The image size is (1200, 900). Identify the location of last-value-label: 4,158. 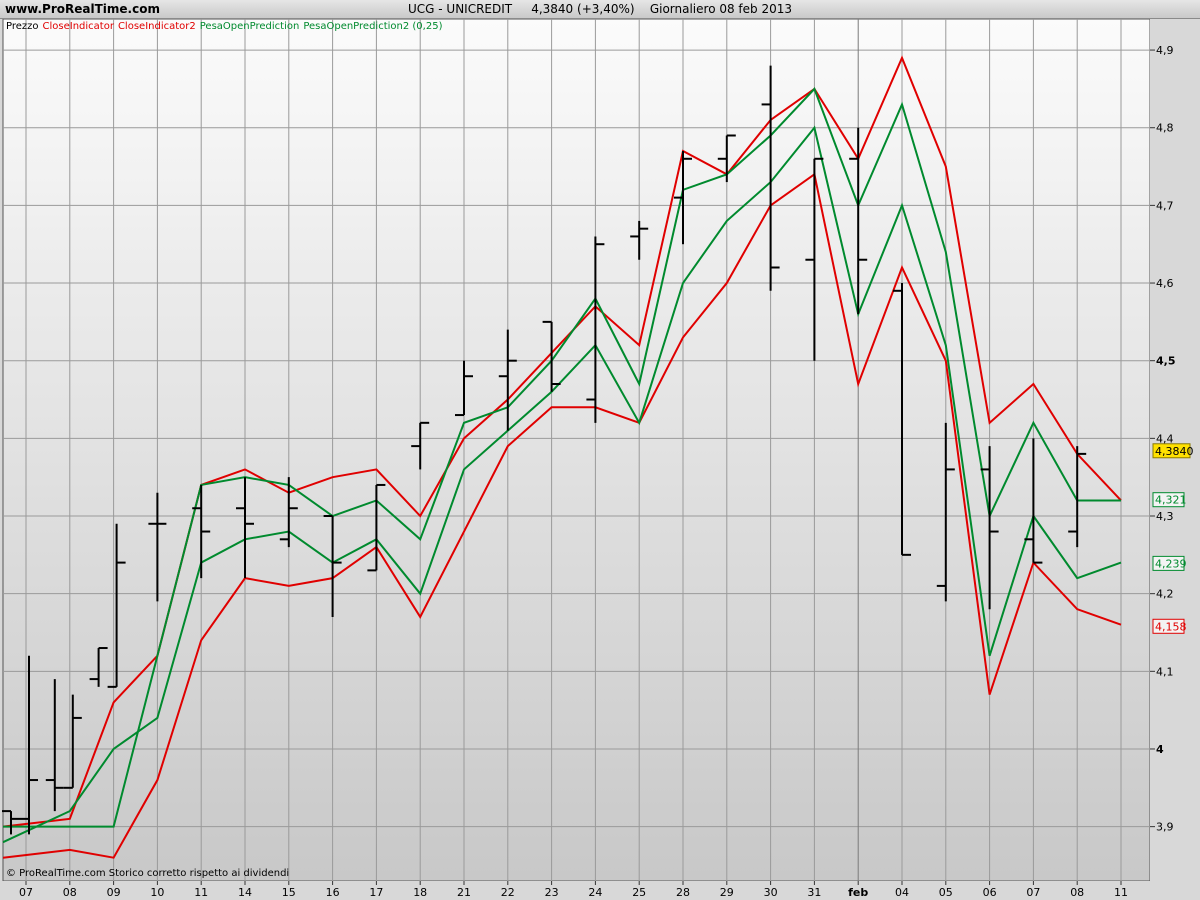
(1171, 626).